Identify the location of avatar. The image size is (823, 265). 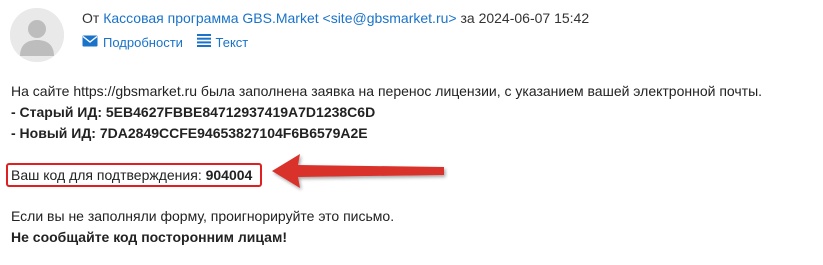
(37, 35).